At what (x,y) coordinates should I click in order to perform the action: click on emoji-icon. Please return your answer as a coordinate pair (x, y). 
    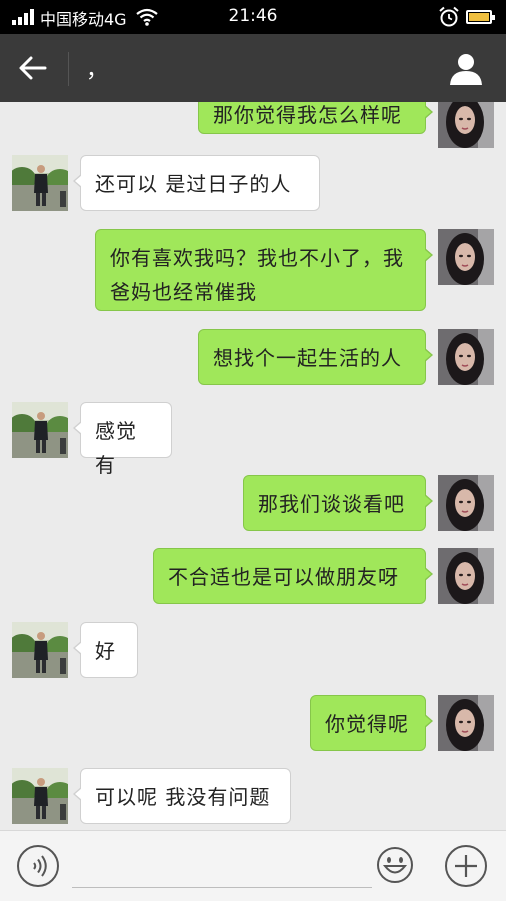
    Looking at the image, I should click on (395, 865).